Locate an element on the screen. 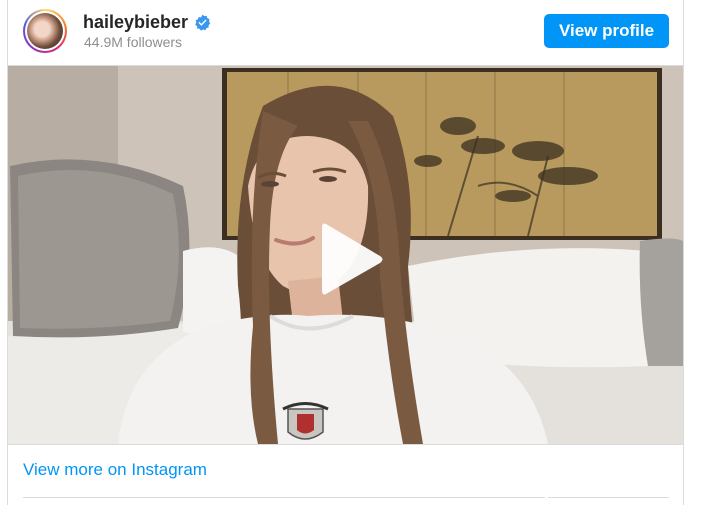 The width and height of the screenshot is (706, 505). verified-badge-icon is located at coordinates (203, 22).